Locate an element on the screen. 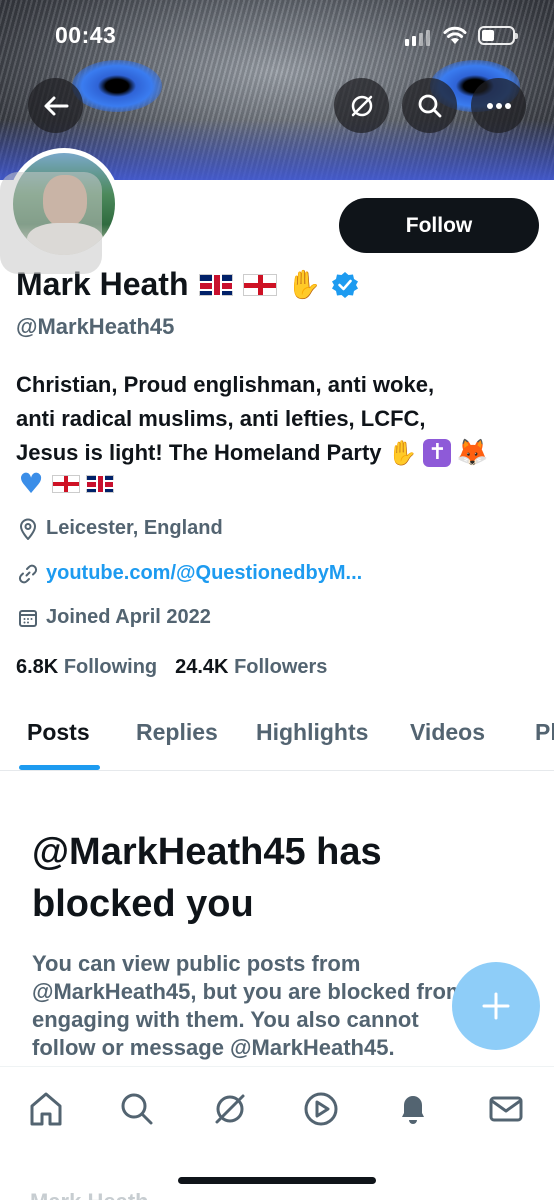 Image resolution: width=554 pixels, height=1200 pixels. fox-icon: 🦊 is located at coordinates (472, 453).